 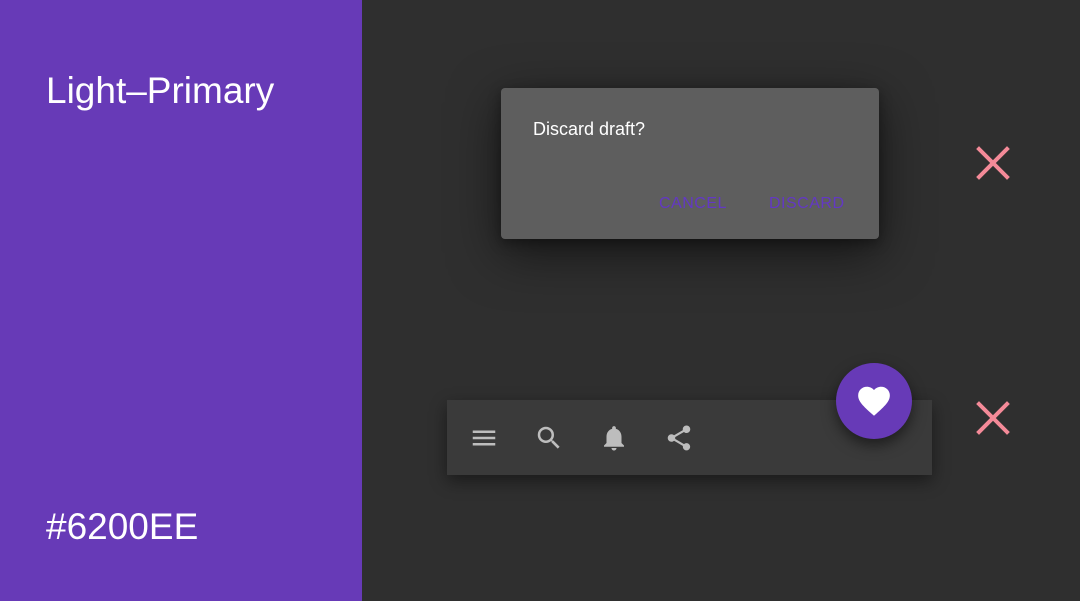 What do you see at coordinates (807, 204) in the screenshot?
I see `discard-button: DISCARD` at bounding box center [807, 204].